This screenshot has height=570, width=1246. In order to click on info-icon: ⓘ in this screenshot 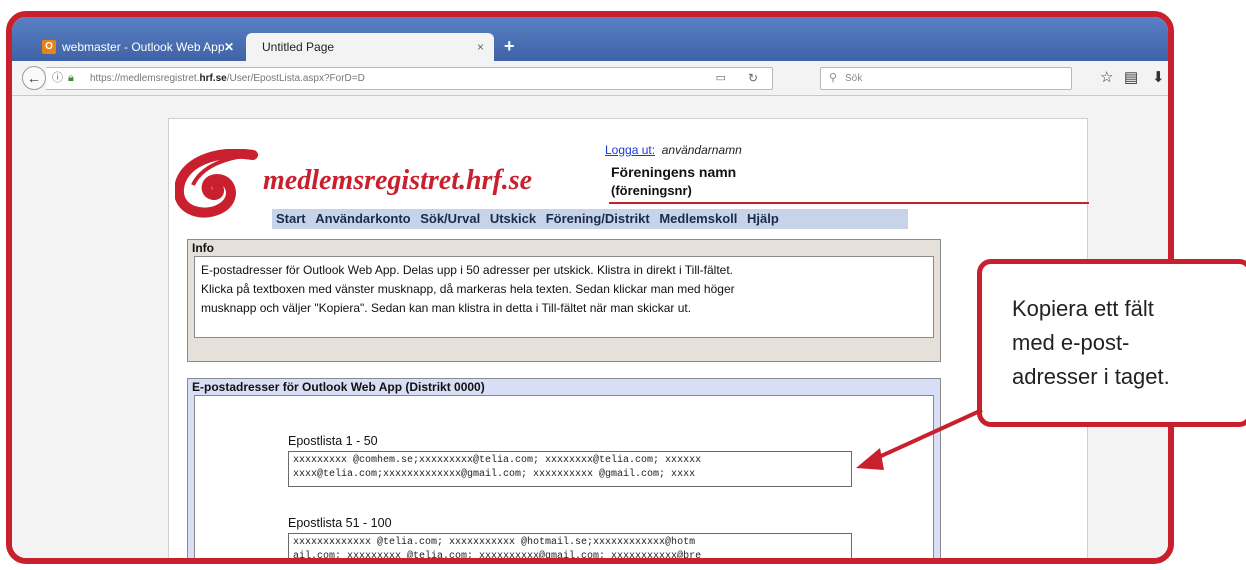, I will do `click(57, 78)`.